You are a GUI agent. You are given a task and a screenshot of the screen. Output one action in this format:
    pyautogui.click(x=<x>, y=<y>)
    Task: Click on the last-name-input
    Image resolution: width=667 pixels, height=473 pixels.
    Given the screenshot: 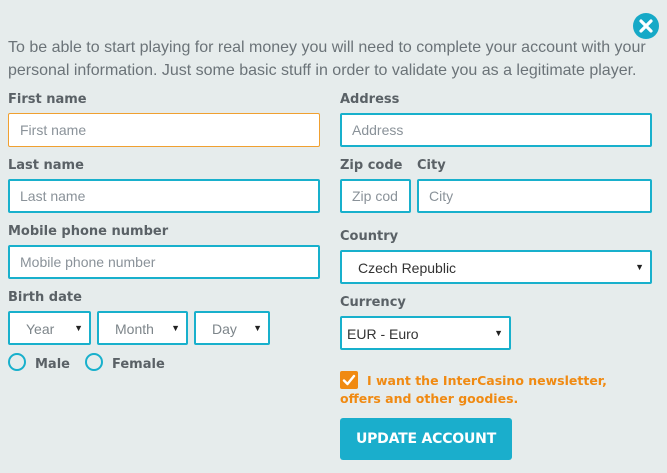 What is the action you would take?
    pyautogui.click(x=164, y=196)
    